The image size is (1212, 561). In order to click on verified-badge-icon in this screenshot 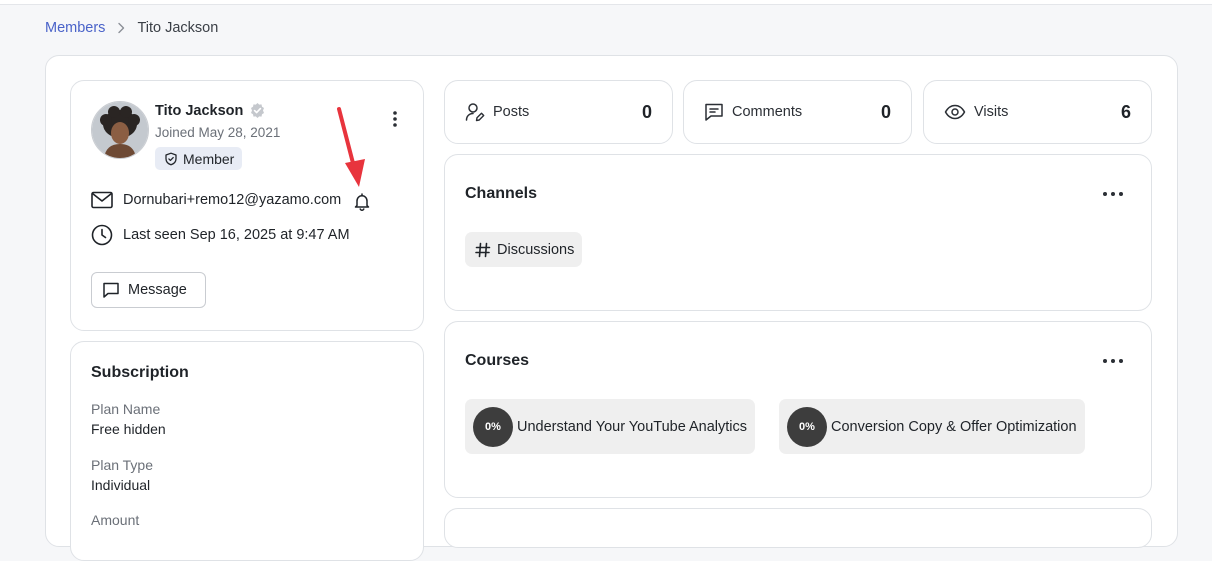, I will do `click(257, 110)`.